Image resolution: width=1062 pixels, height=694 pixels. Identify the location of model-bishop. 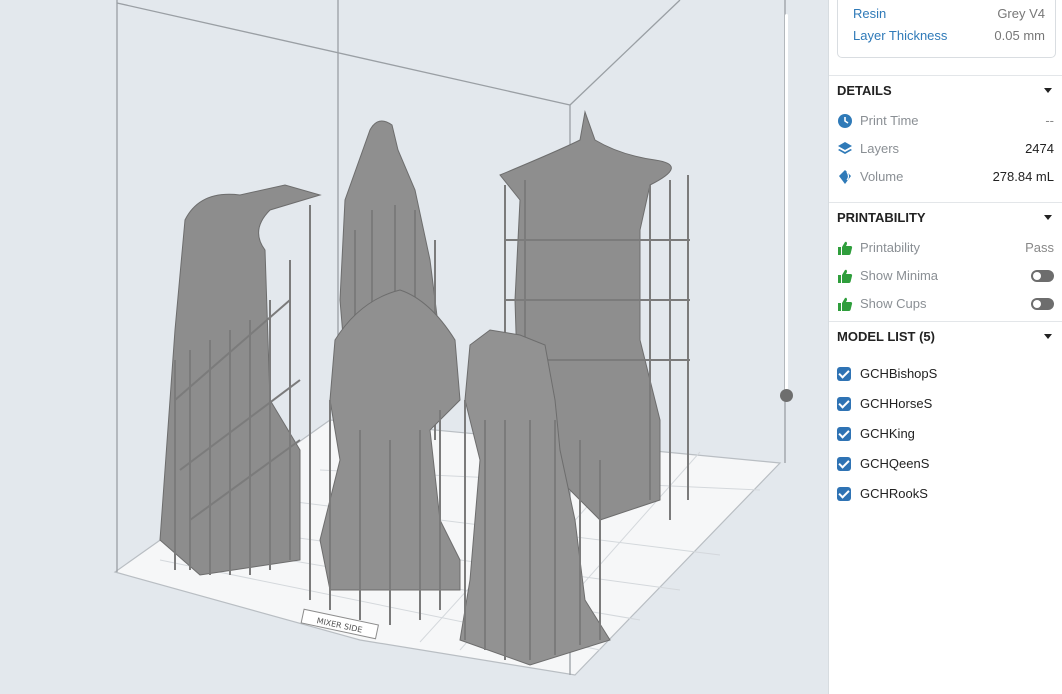
(240, 380).